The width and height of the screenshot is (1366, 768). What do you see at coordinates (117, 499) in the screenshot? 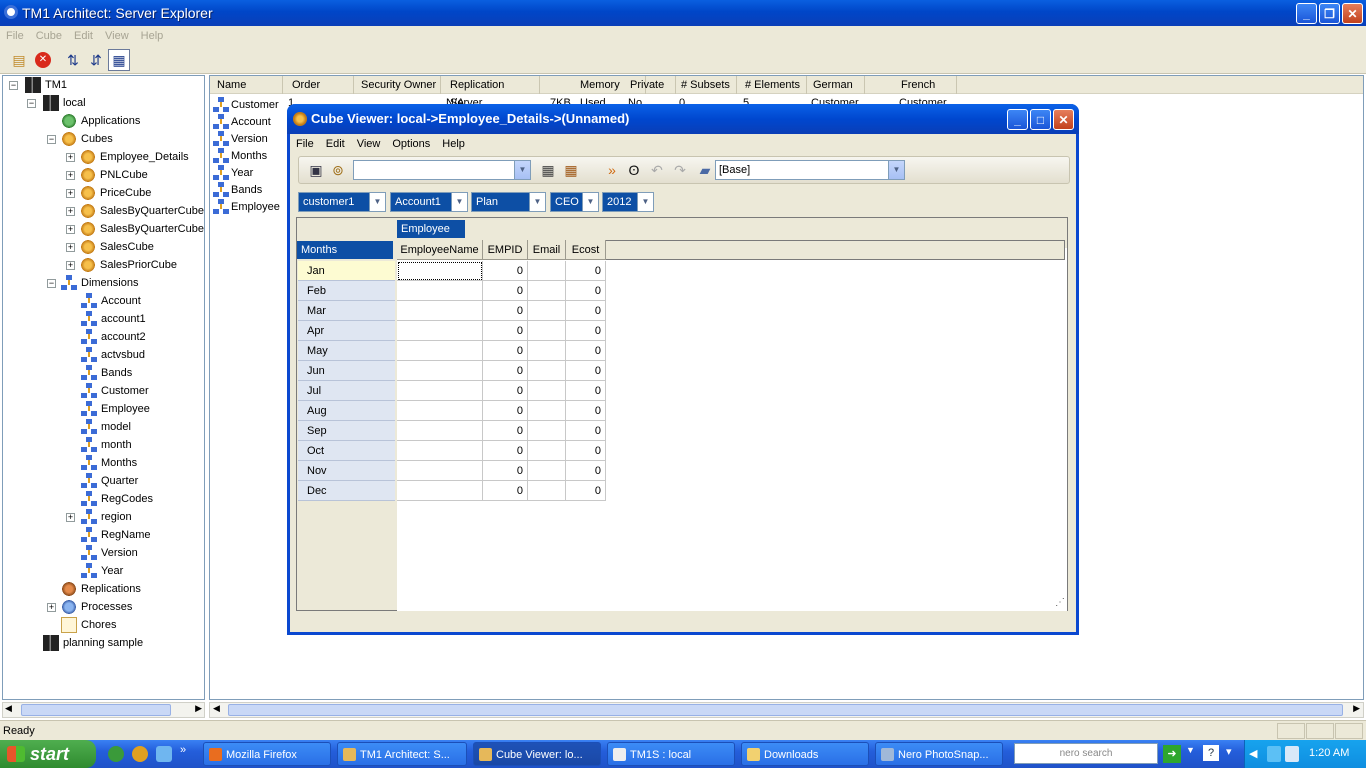
I see `tree-node-dimension: RegCodes` at bounding box center [117, 499].